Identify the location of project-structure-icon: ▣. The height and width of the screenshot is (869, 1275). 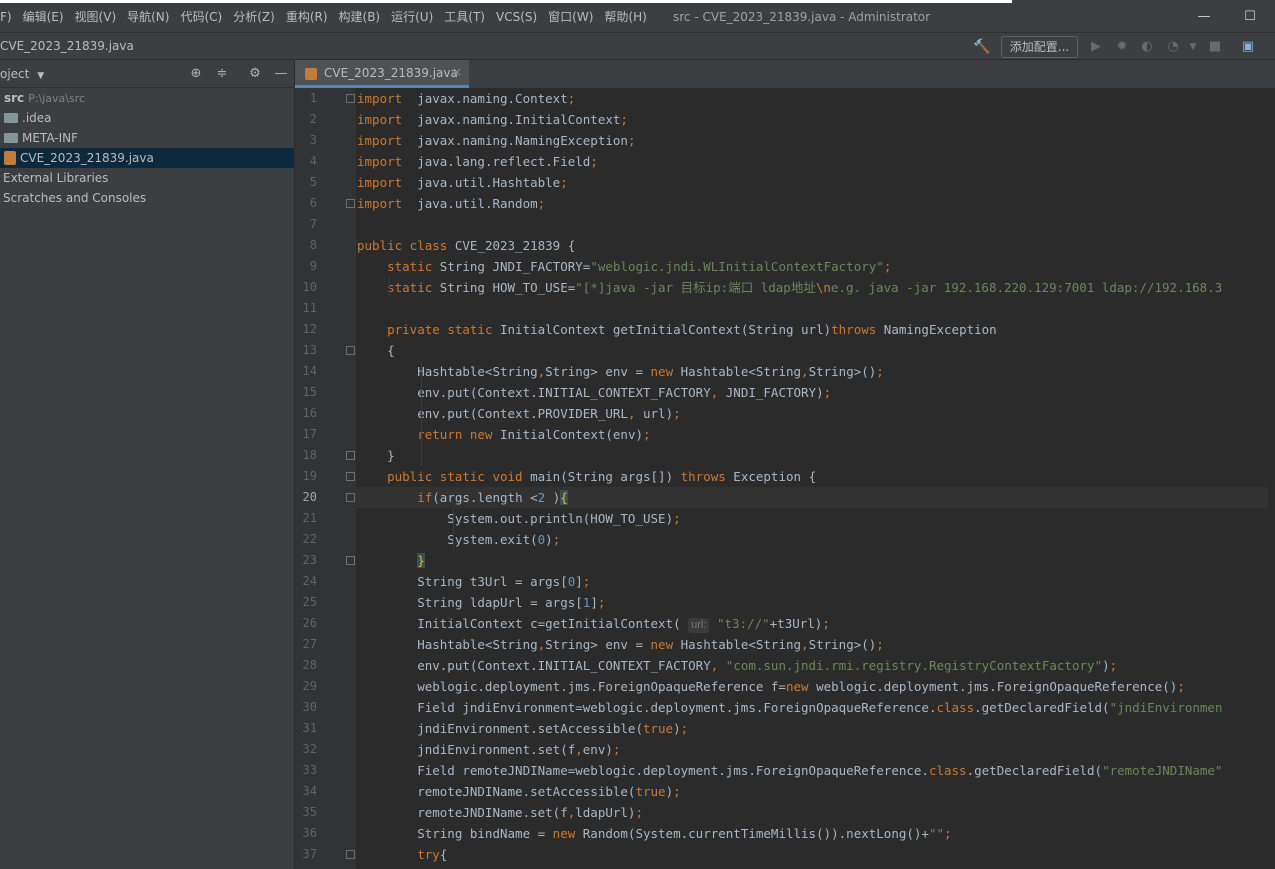
(1248, 47).